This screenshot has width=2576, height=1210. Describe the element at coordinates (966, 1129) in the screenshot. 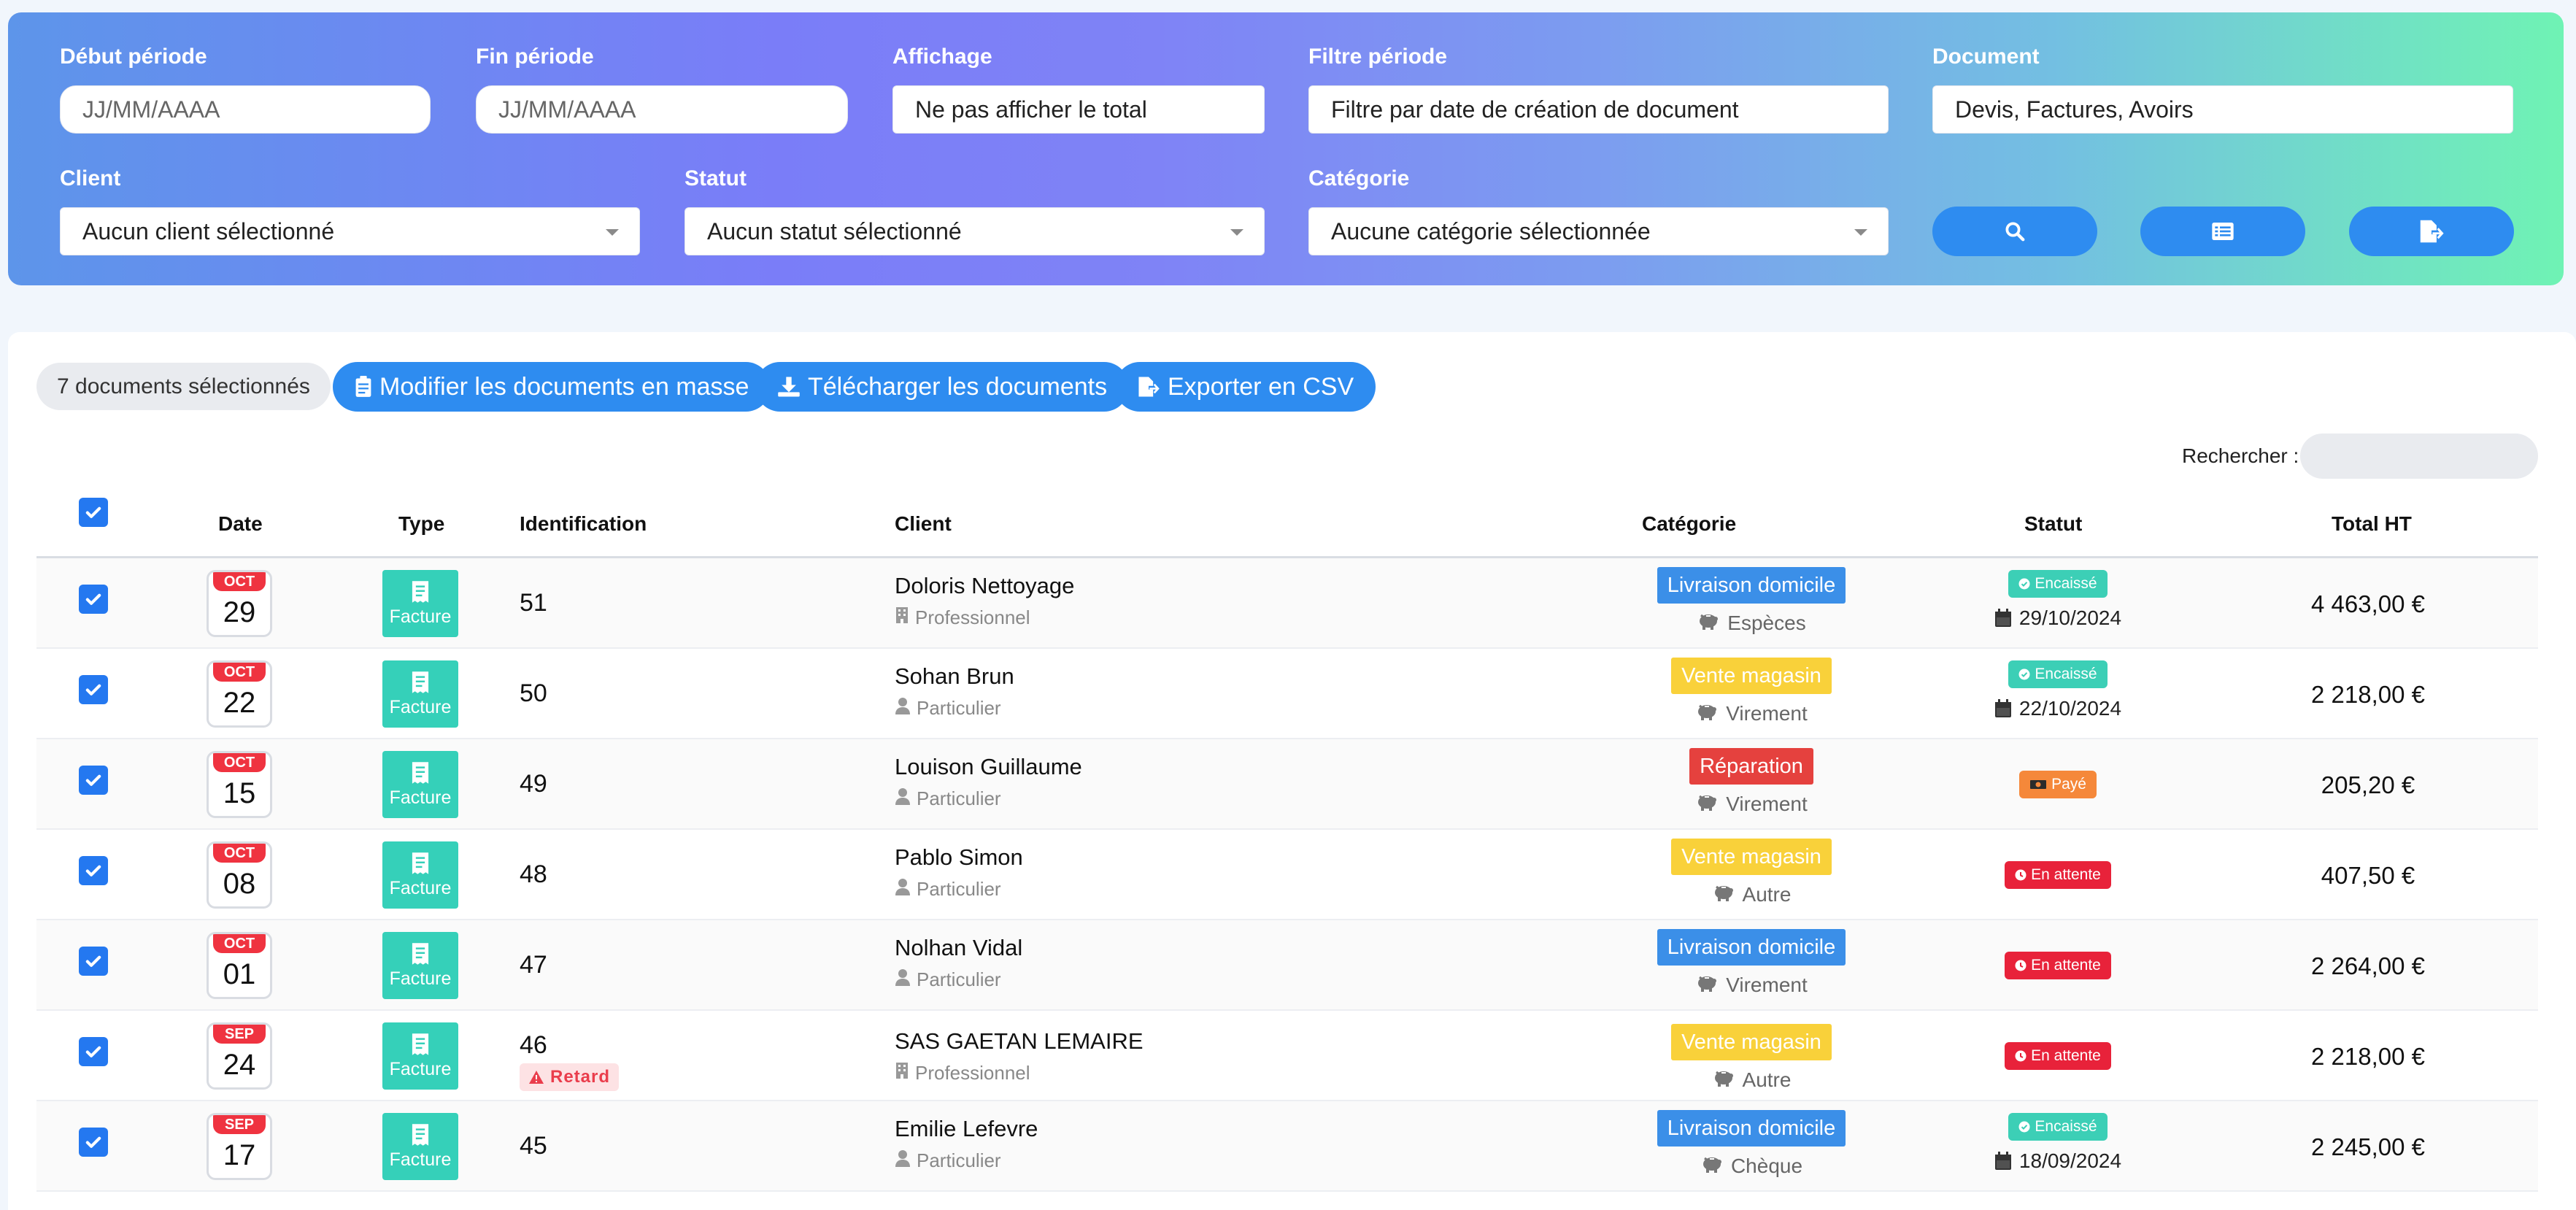

I see `client-name: Emilie Lefevre` at that location.